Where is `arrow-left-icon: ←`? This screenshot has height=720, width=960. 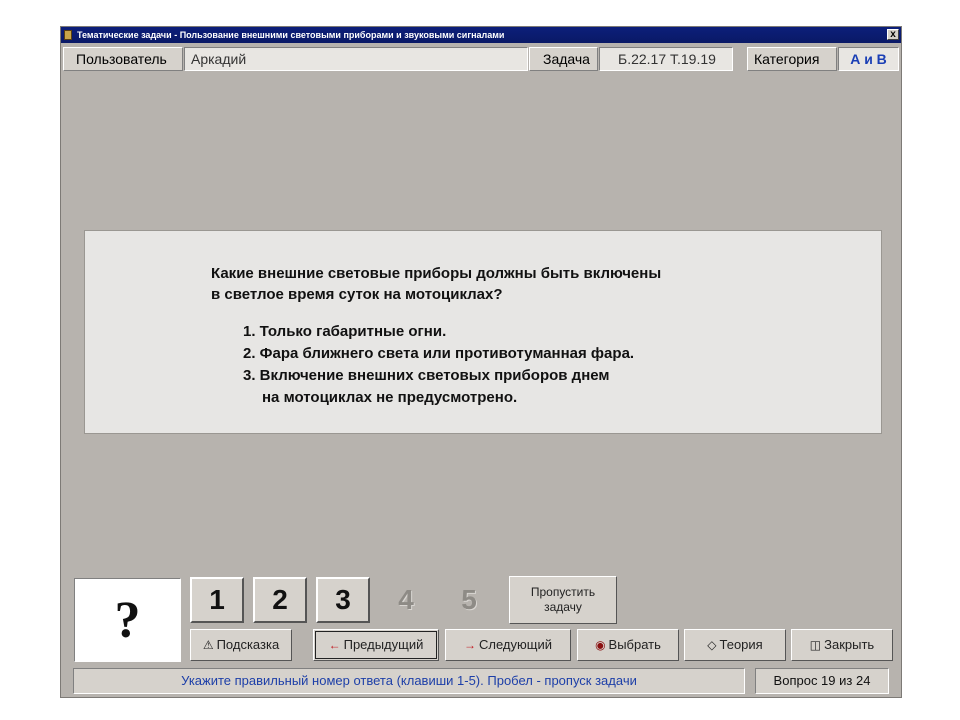
arrow-left-icon: ← is located at coordinates (334, 645).